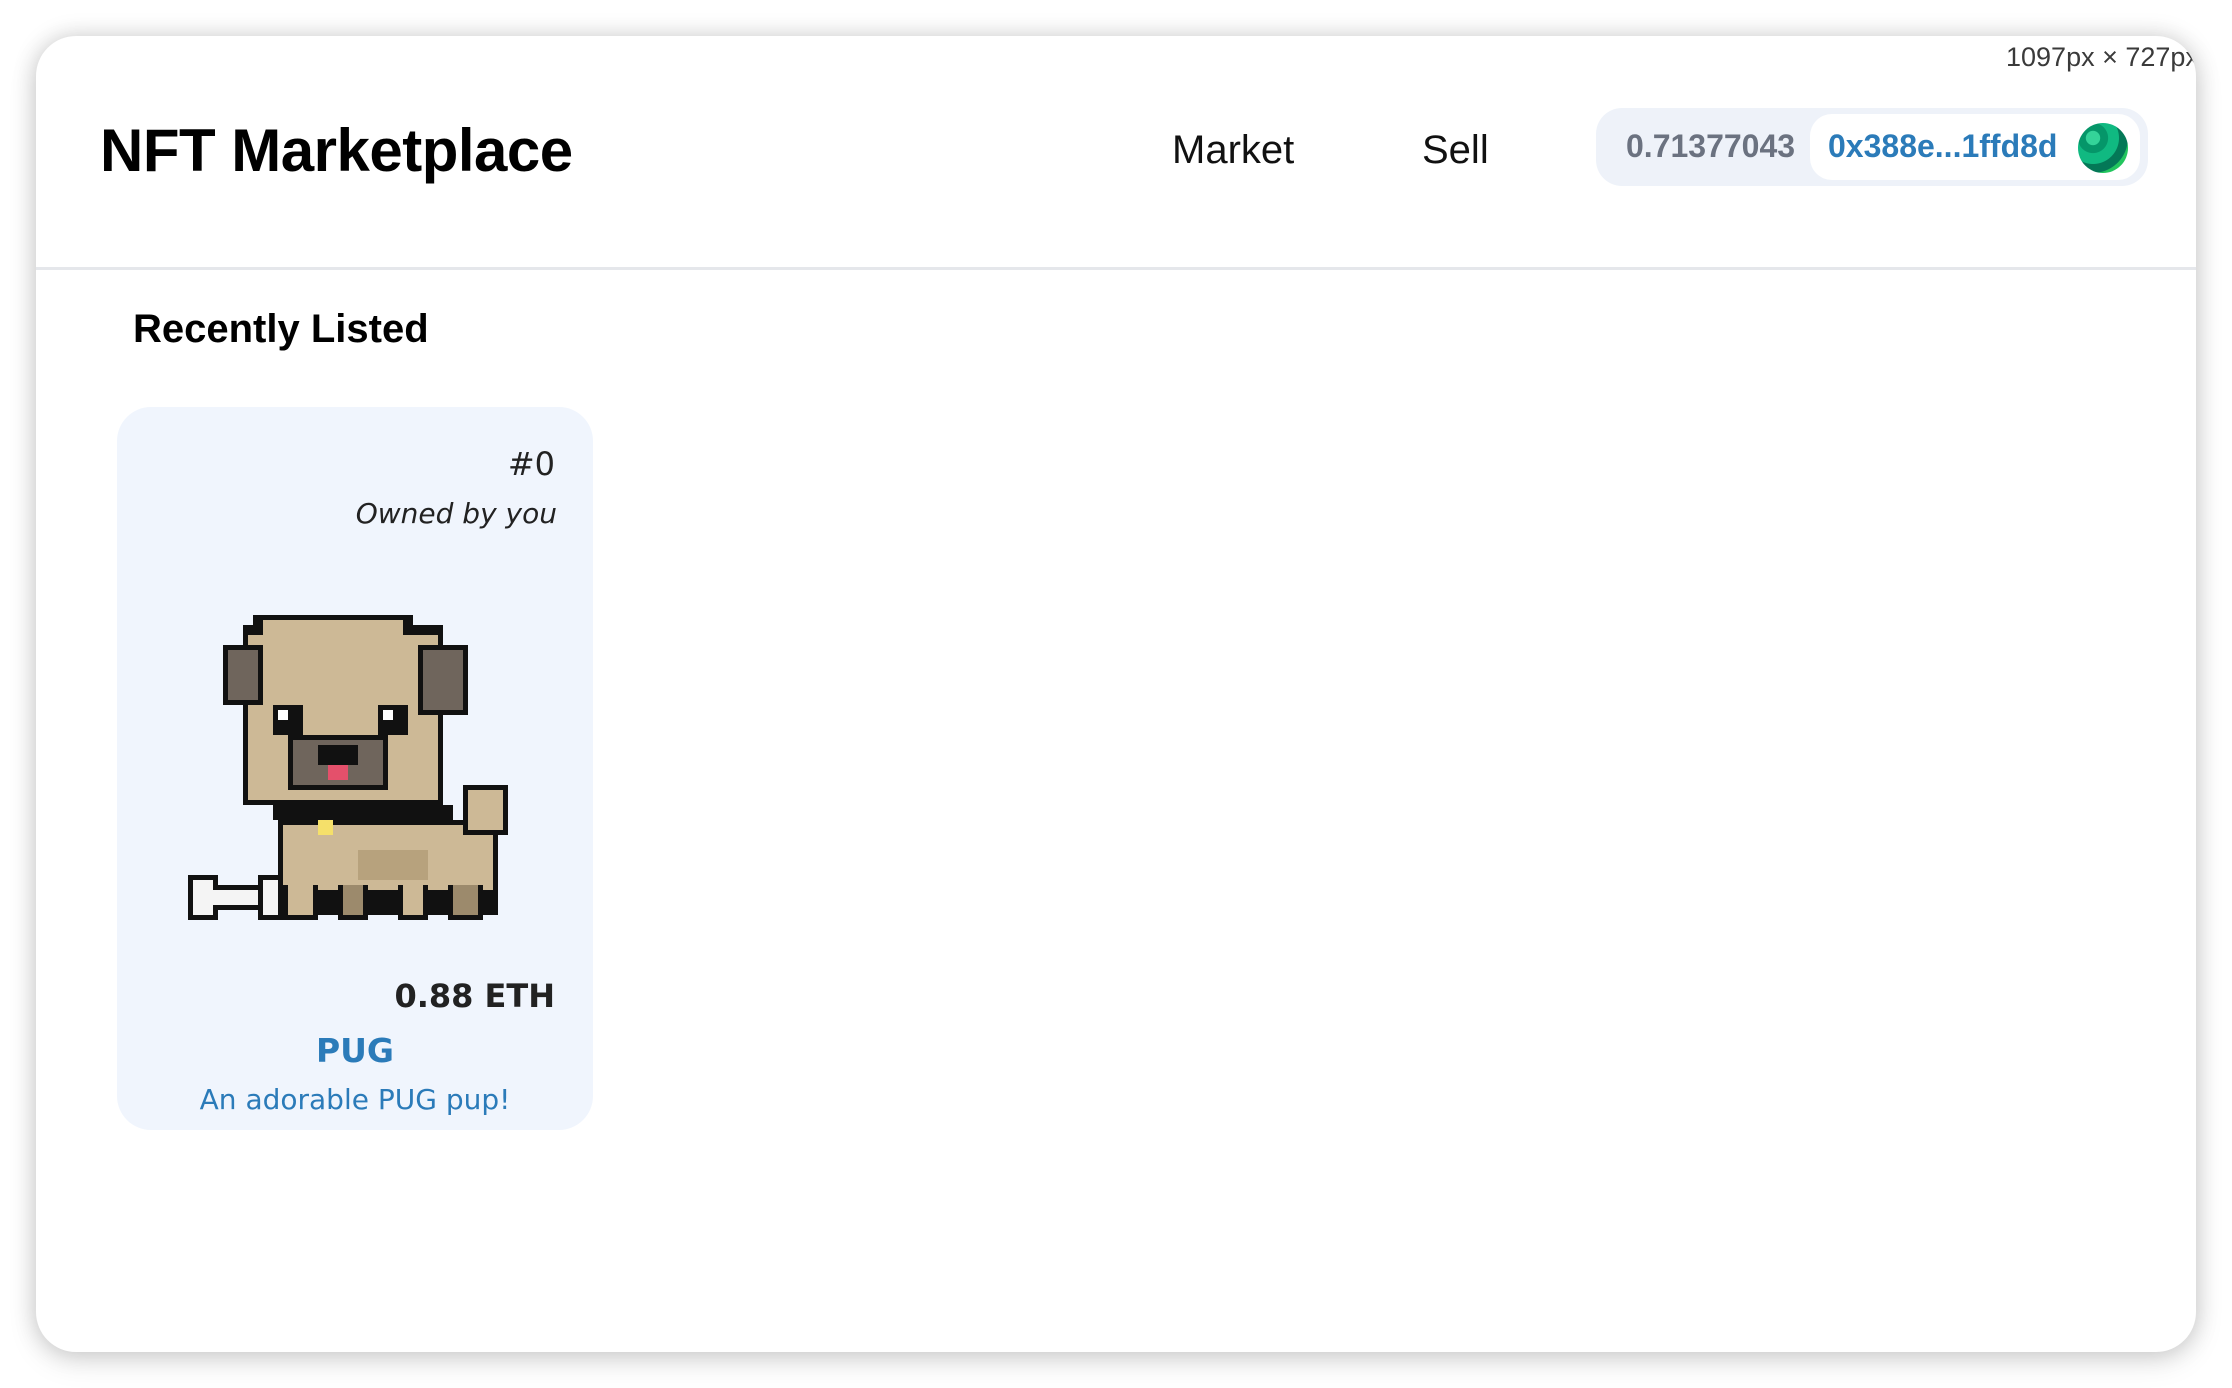 Image resolution: width=2232 pixels, height=1388 pixels. What do you see at coordinates (281, 329) in the screenshot?
I see `section-title: Recently Listed` at bounding box center [281, 329].